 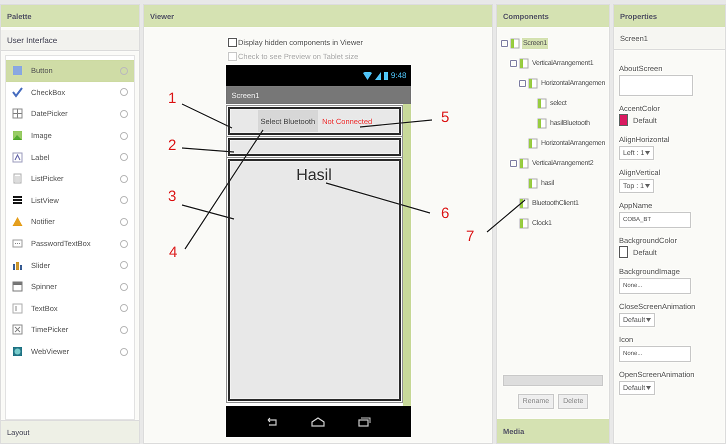 What do you see at coordinates (17, 92) in the screenshot?
I see `checkbox-icon` at bounding box center [17, 92].